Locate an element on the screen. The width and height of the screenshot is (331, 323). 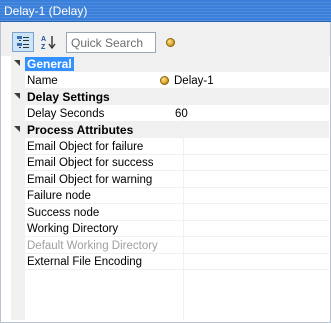
property-name: Delay Seconds is located at coordinates (66, 114).